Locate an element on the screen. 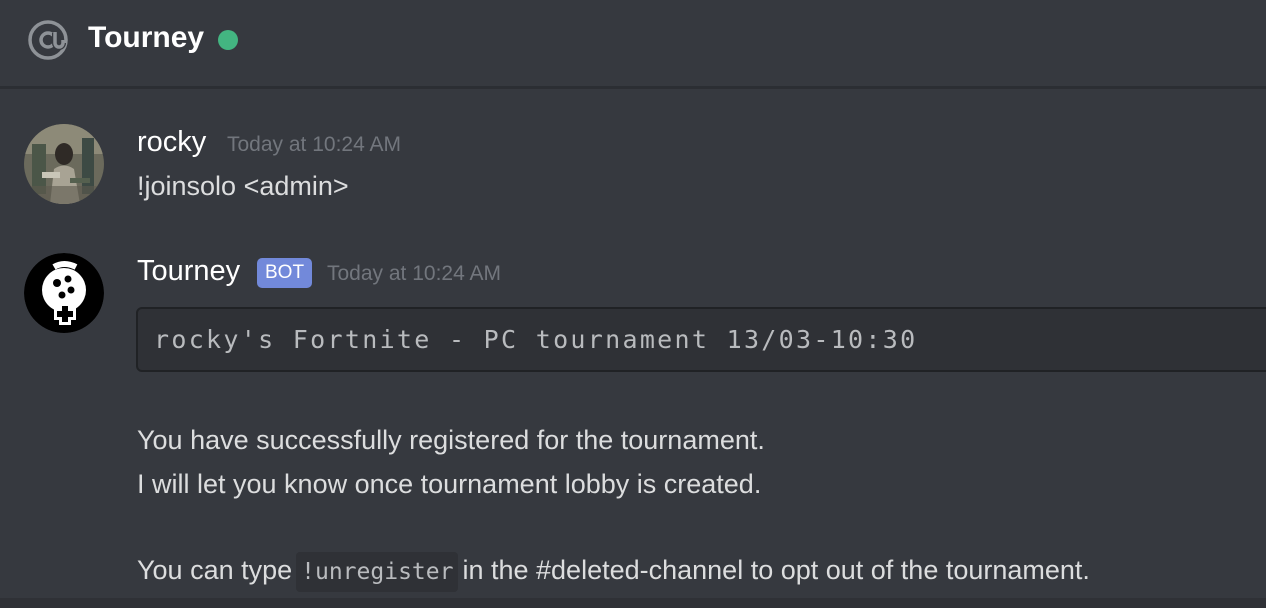 The width and height of the screenshot is (1266, 608). tourney-logo-icon is located at coordinates (64, 293).